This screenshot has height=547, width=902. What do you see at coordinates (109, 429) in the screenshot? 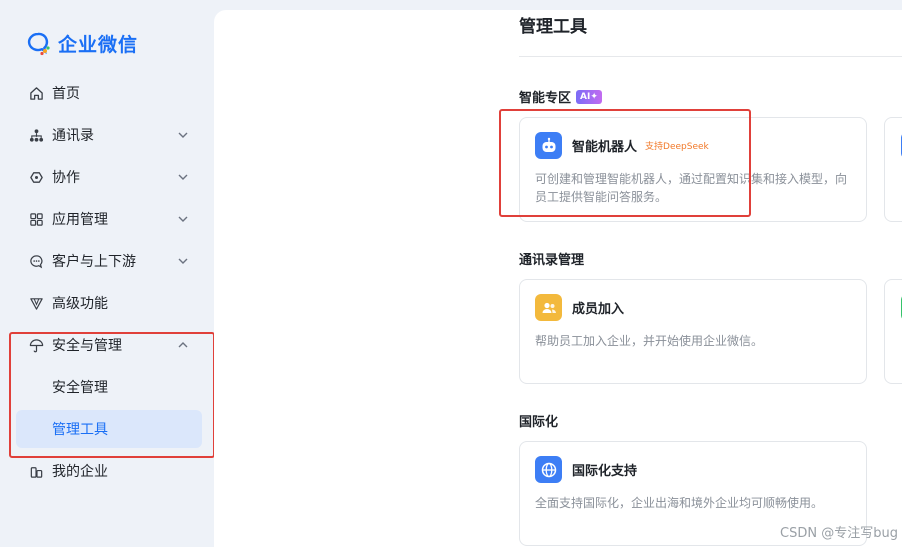
I see `sidebar-item-management-tools: 管理工具` at bounding box center [109, 429].